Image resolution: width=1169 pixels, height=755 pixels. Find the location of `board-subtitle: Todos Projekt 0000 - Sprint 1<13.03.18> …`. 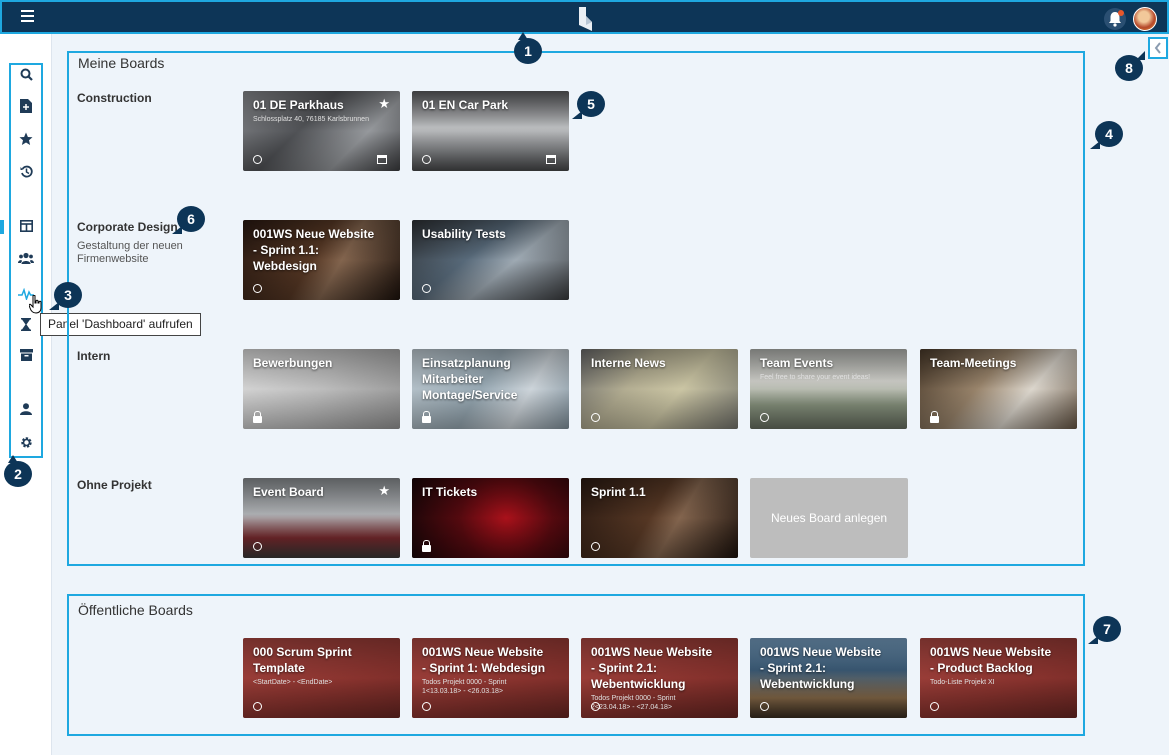

board-subtitle: Todos Projekt 0000 - Sprint 1<13.03.18> … is located at coordinates (464, 687).